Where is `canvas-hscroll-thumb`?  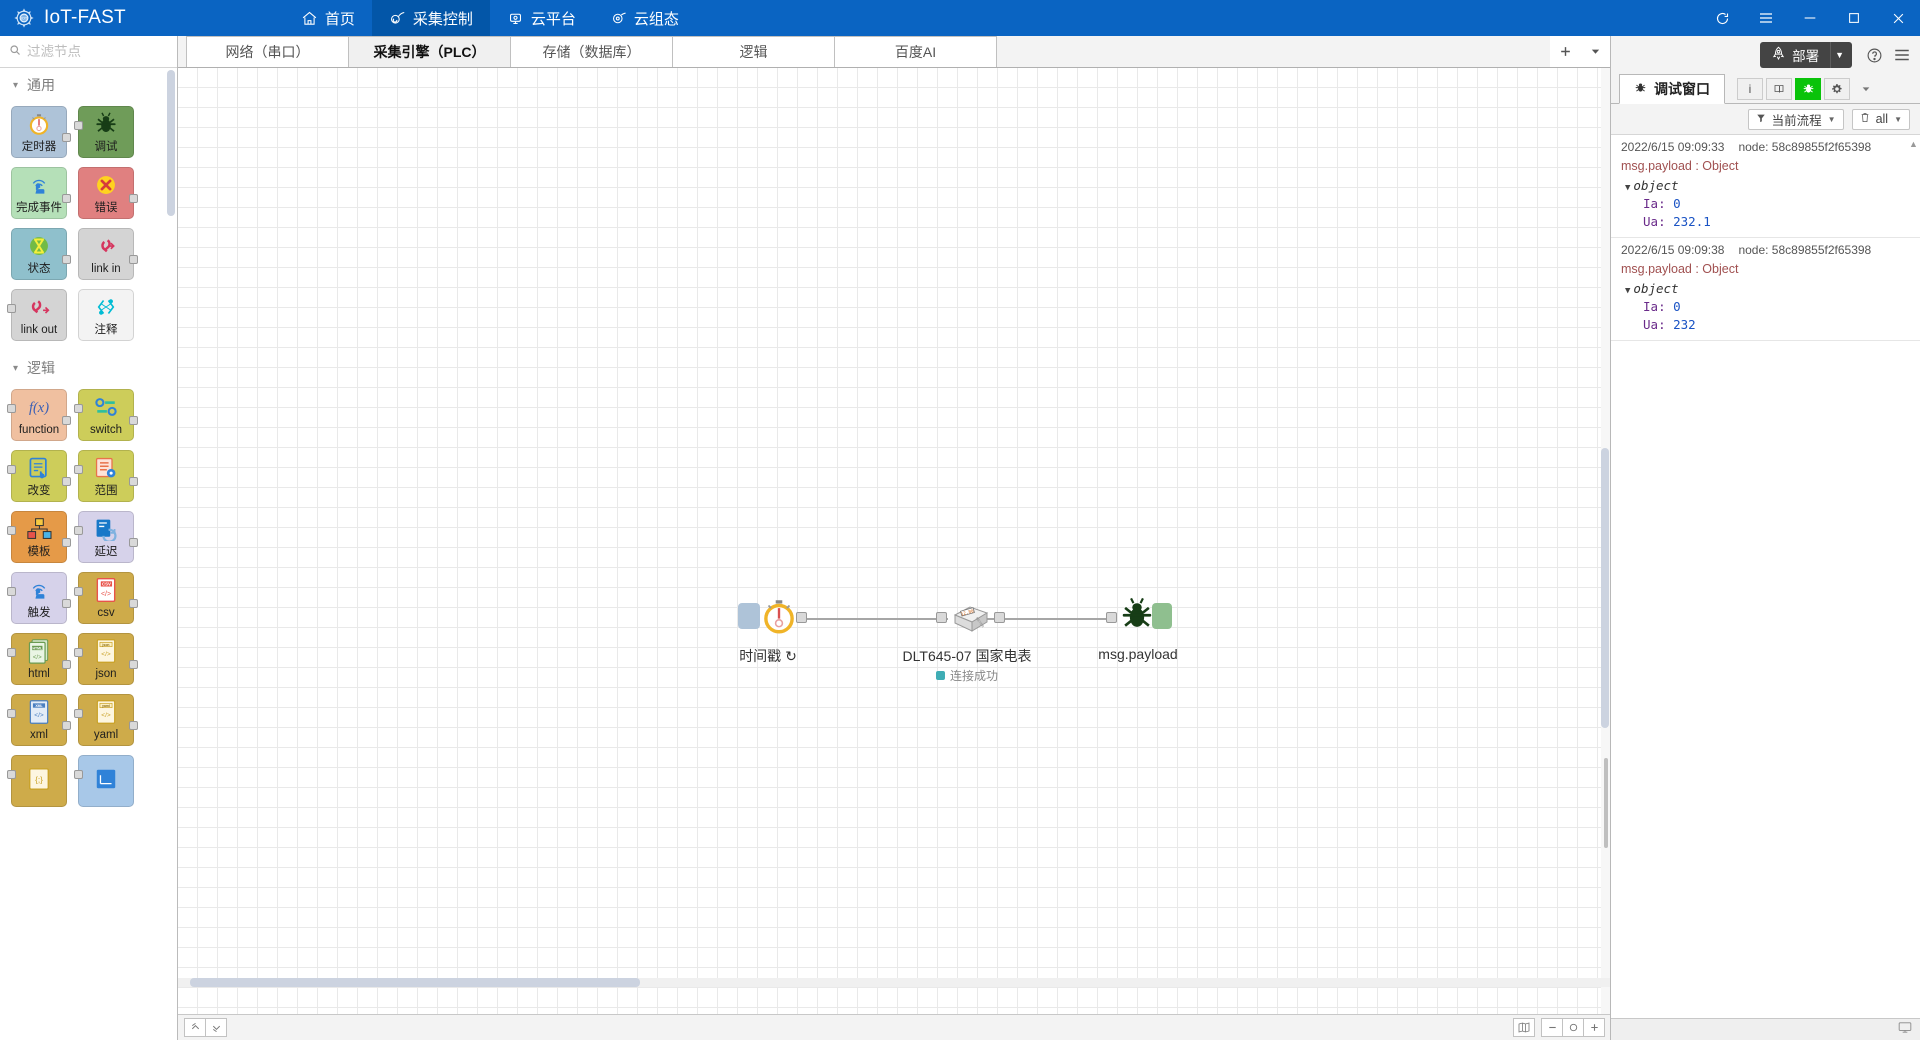
canvas-hscroll-thumb is located at coordinates (415, 982).